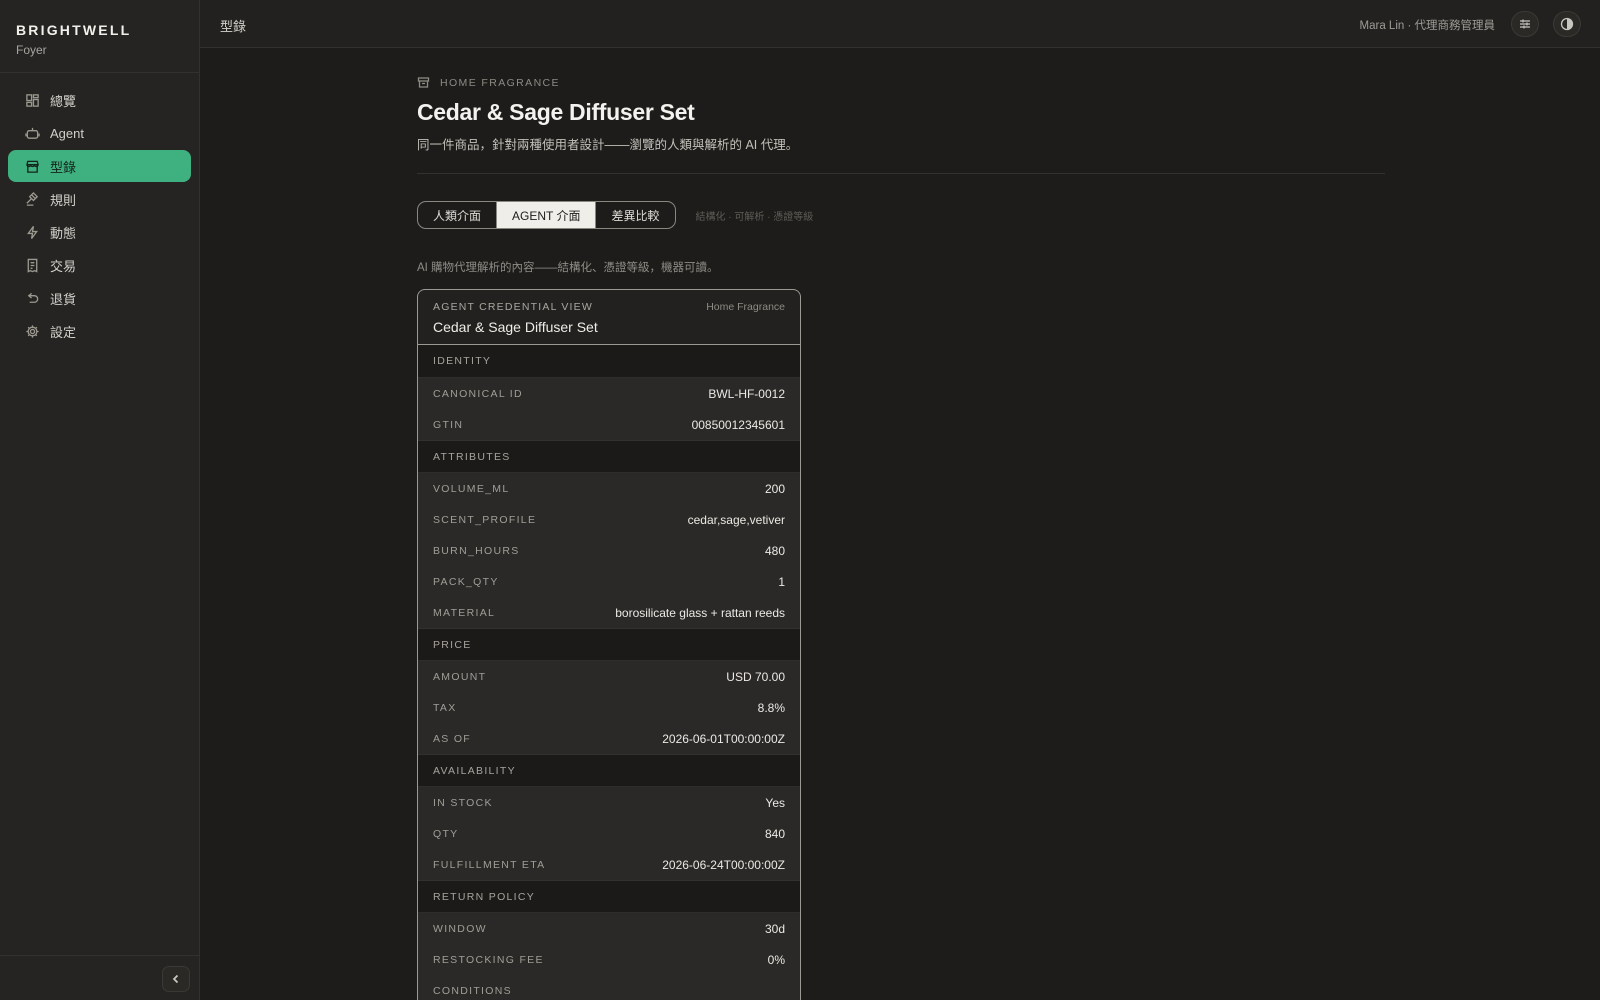 The width and height of the screenshot is (1600, 1000). Describe the element at coordinates (771, 707) in the screenshot. I see `field-value: 8.8%` at that location.